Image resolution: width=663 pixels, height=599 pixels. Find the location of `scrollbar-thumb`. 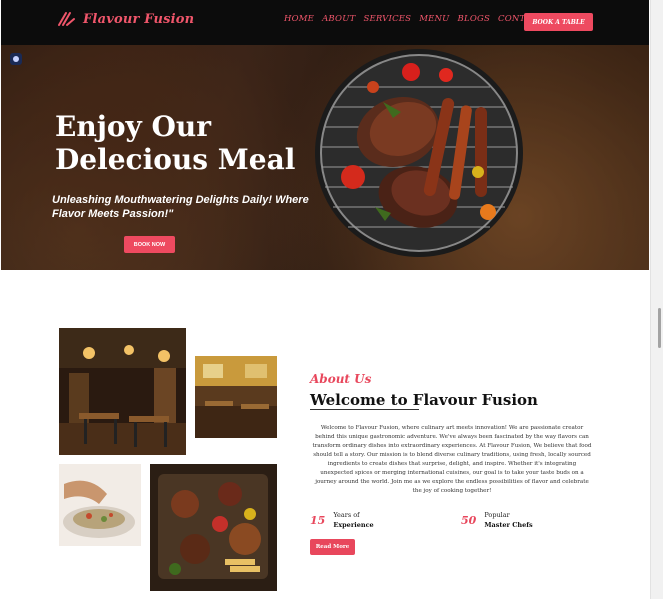

scrollbar-thumb is located at coordinates (659, 328).